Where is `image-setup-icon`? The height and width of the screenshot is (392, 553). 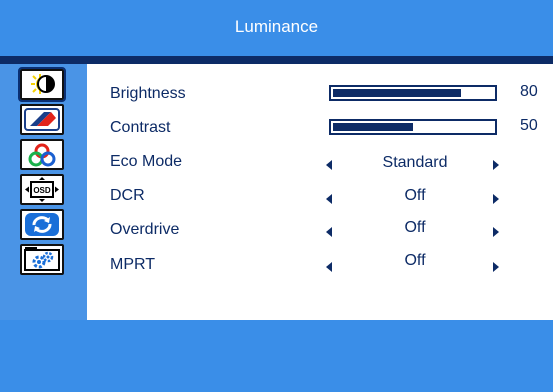
image-setup-icon is located at coordinates (42, 119).